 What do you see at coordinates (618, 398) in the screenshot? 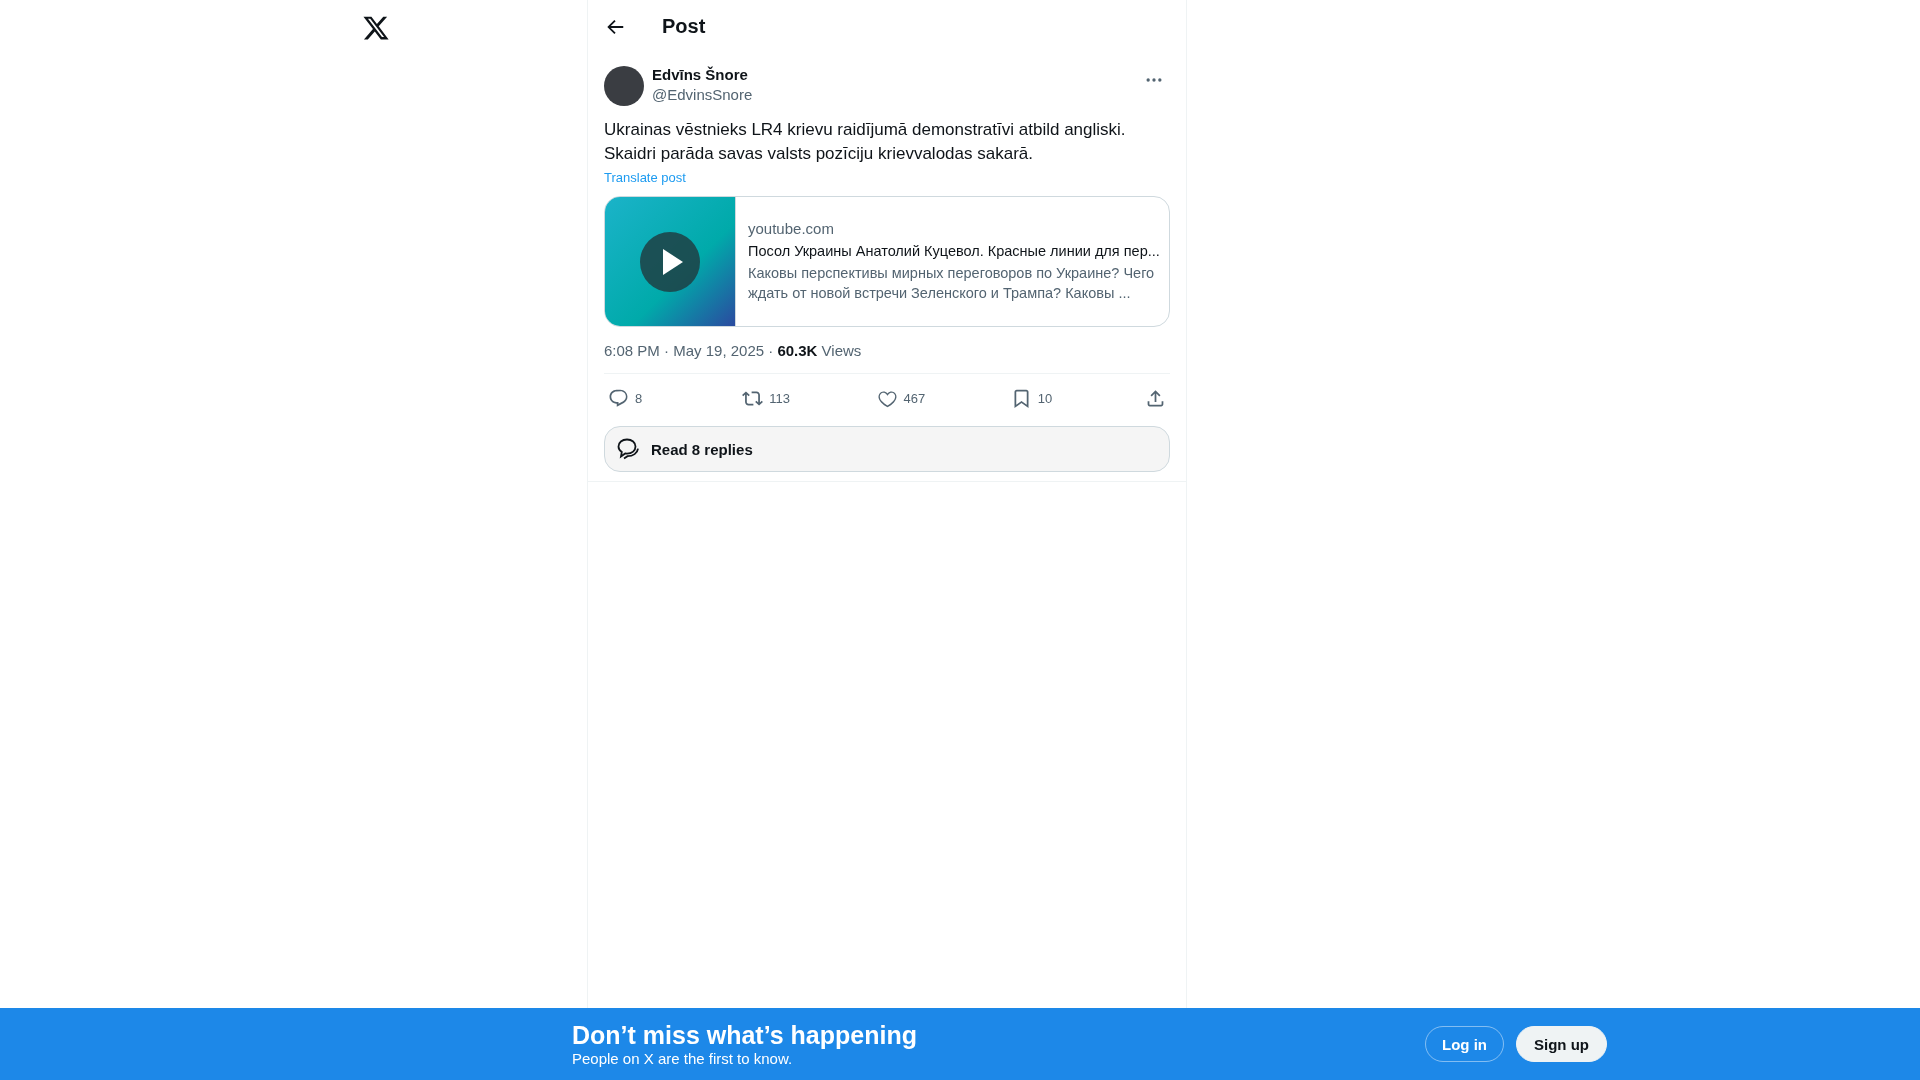
I see `speech-bubble-icon` at bounding box center [618, 398].